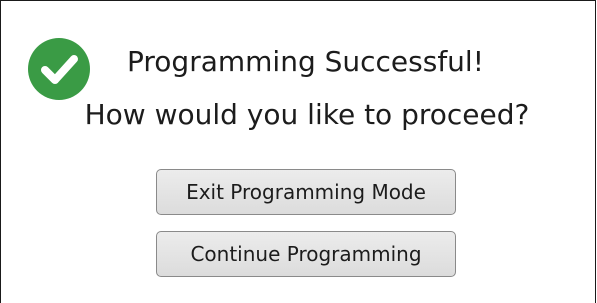  What do you see at coordinates (307, 114) in the screenshot?
I see `dialog-question: How would you like to proceed?` at bounding box center [307, 114].